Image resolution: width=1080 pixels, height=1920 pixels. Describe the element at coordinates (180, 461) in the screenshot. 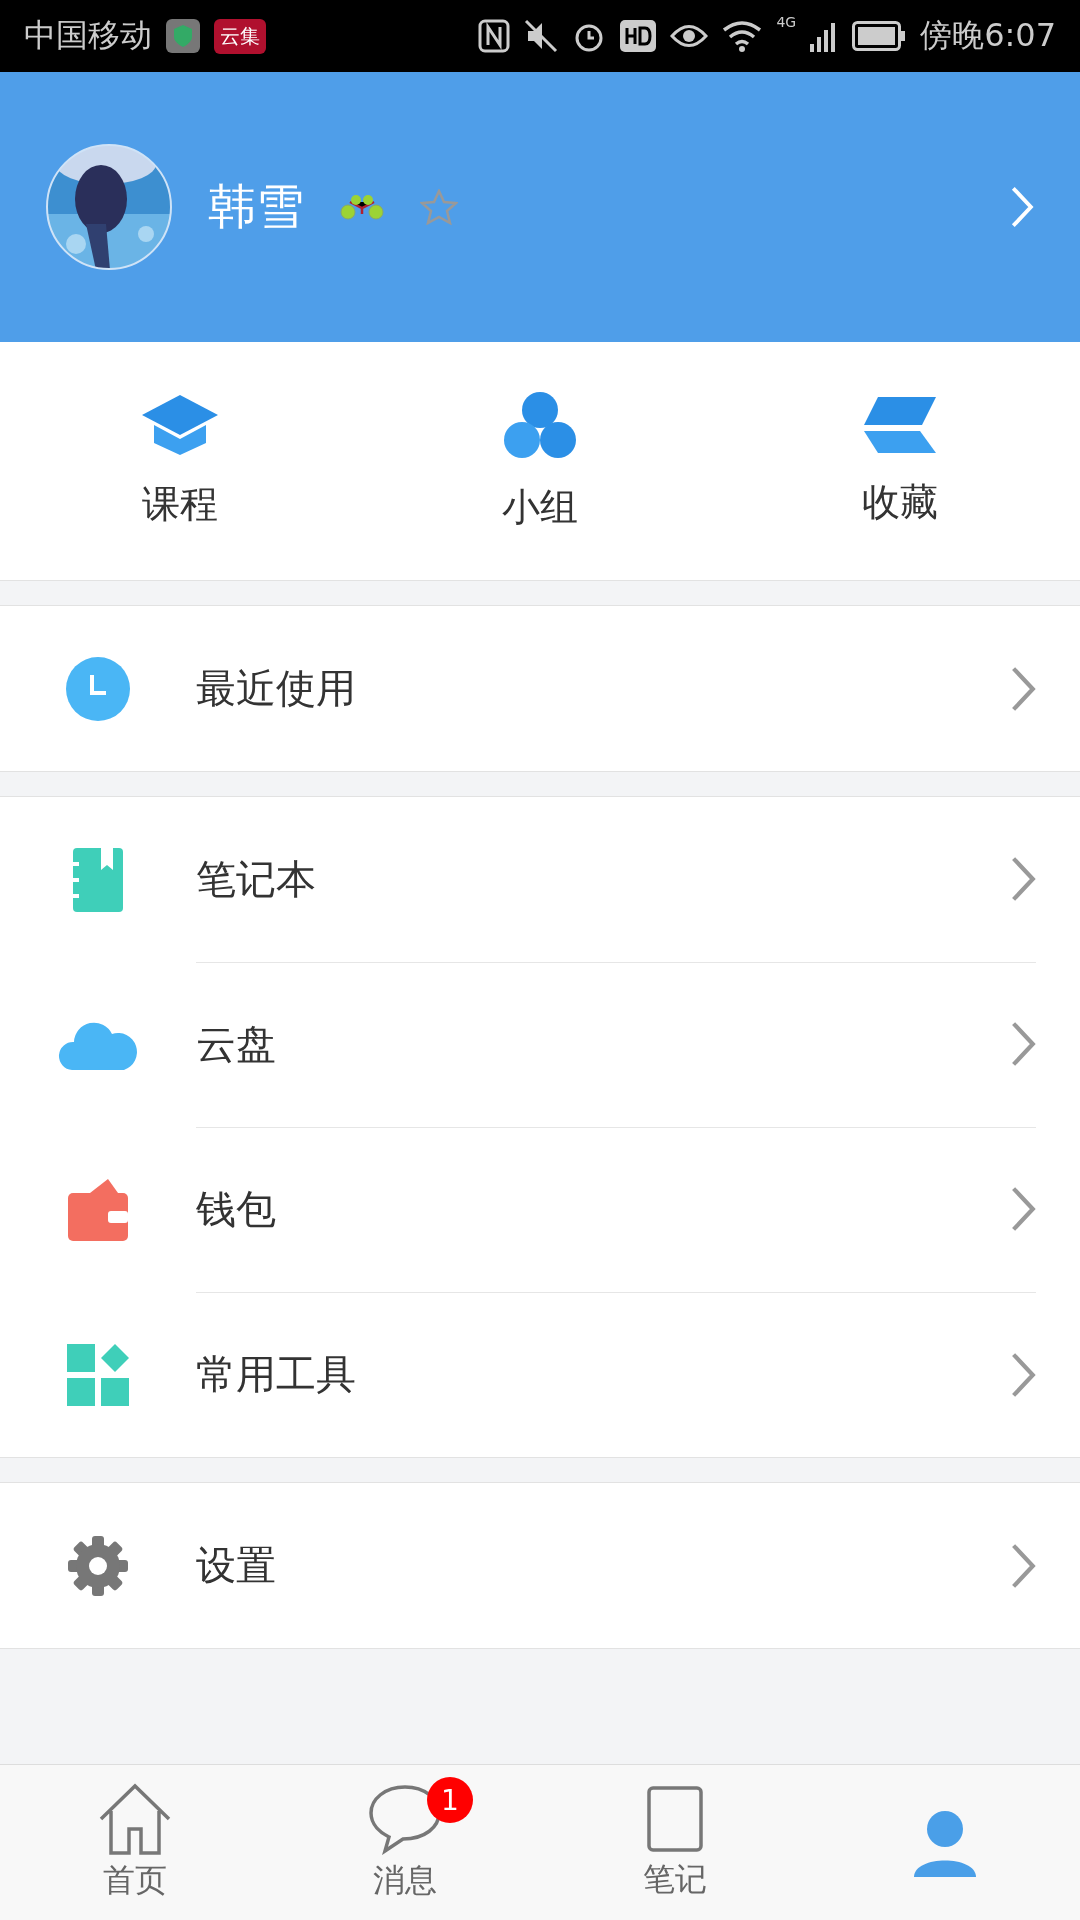

I see `shortcut-button: 课程` at that location.